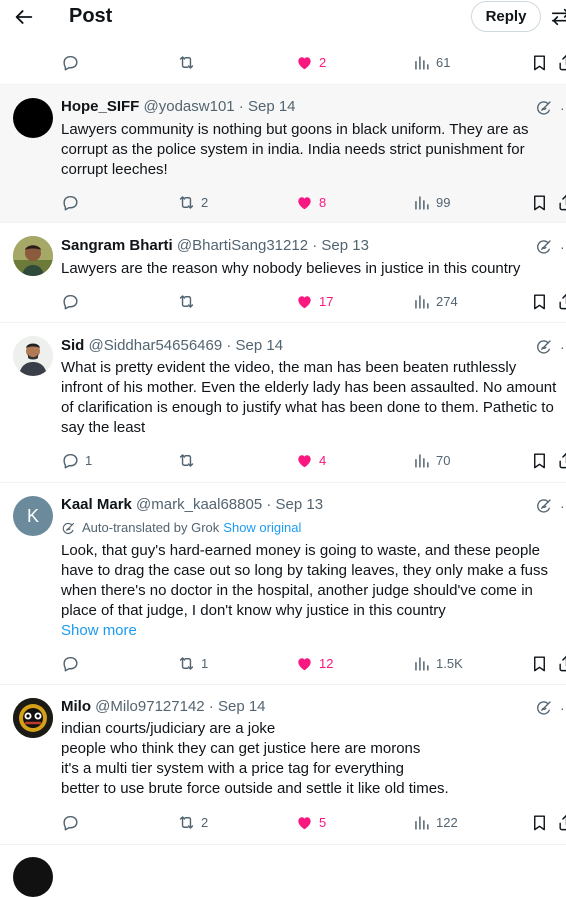  I want to click on tweet-header: Hope_SIFF @yodasw101 · Sep 14, so click(178, 106).